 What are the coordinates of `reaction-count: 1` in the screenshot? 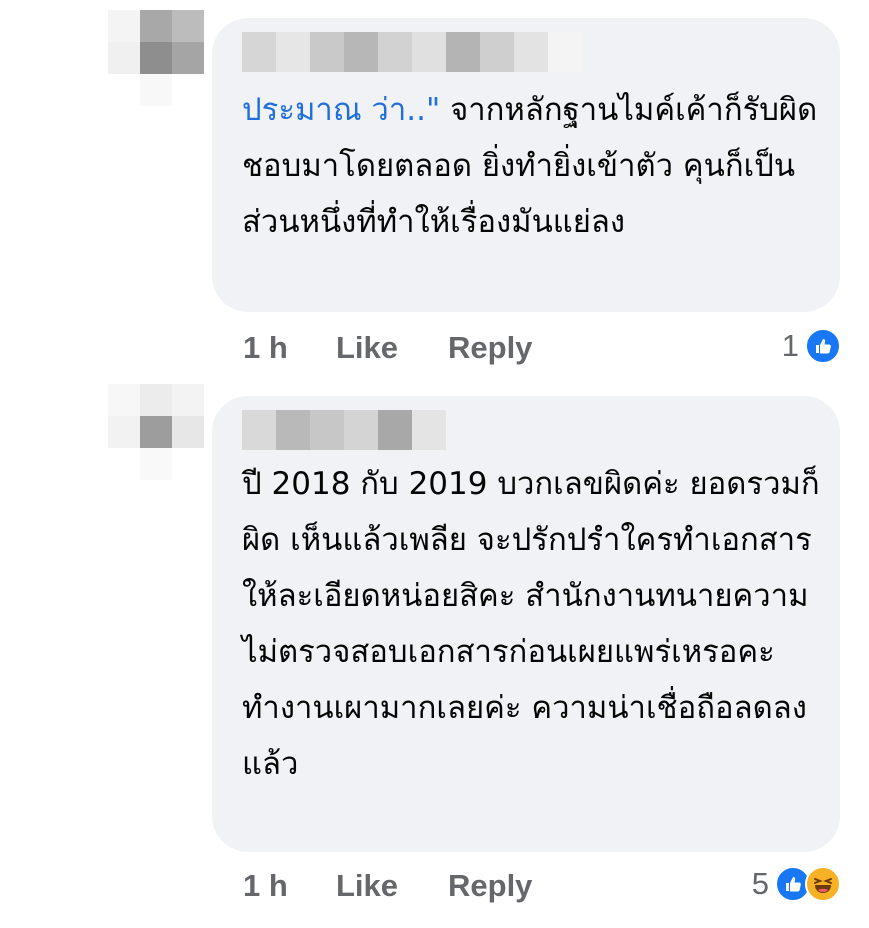 It's located at (790, 345).